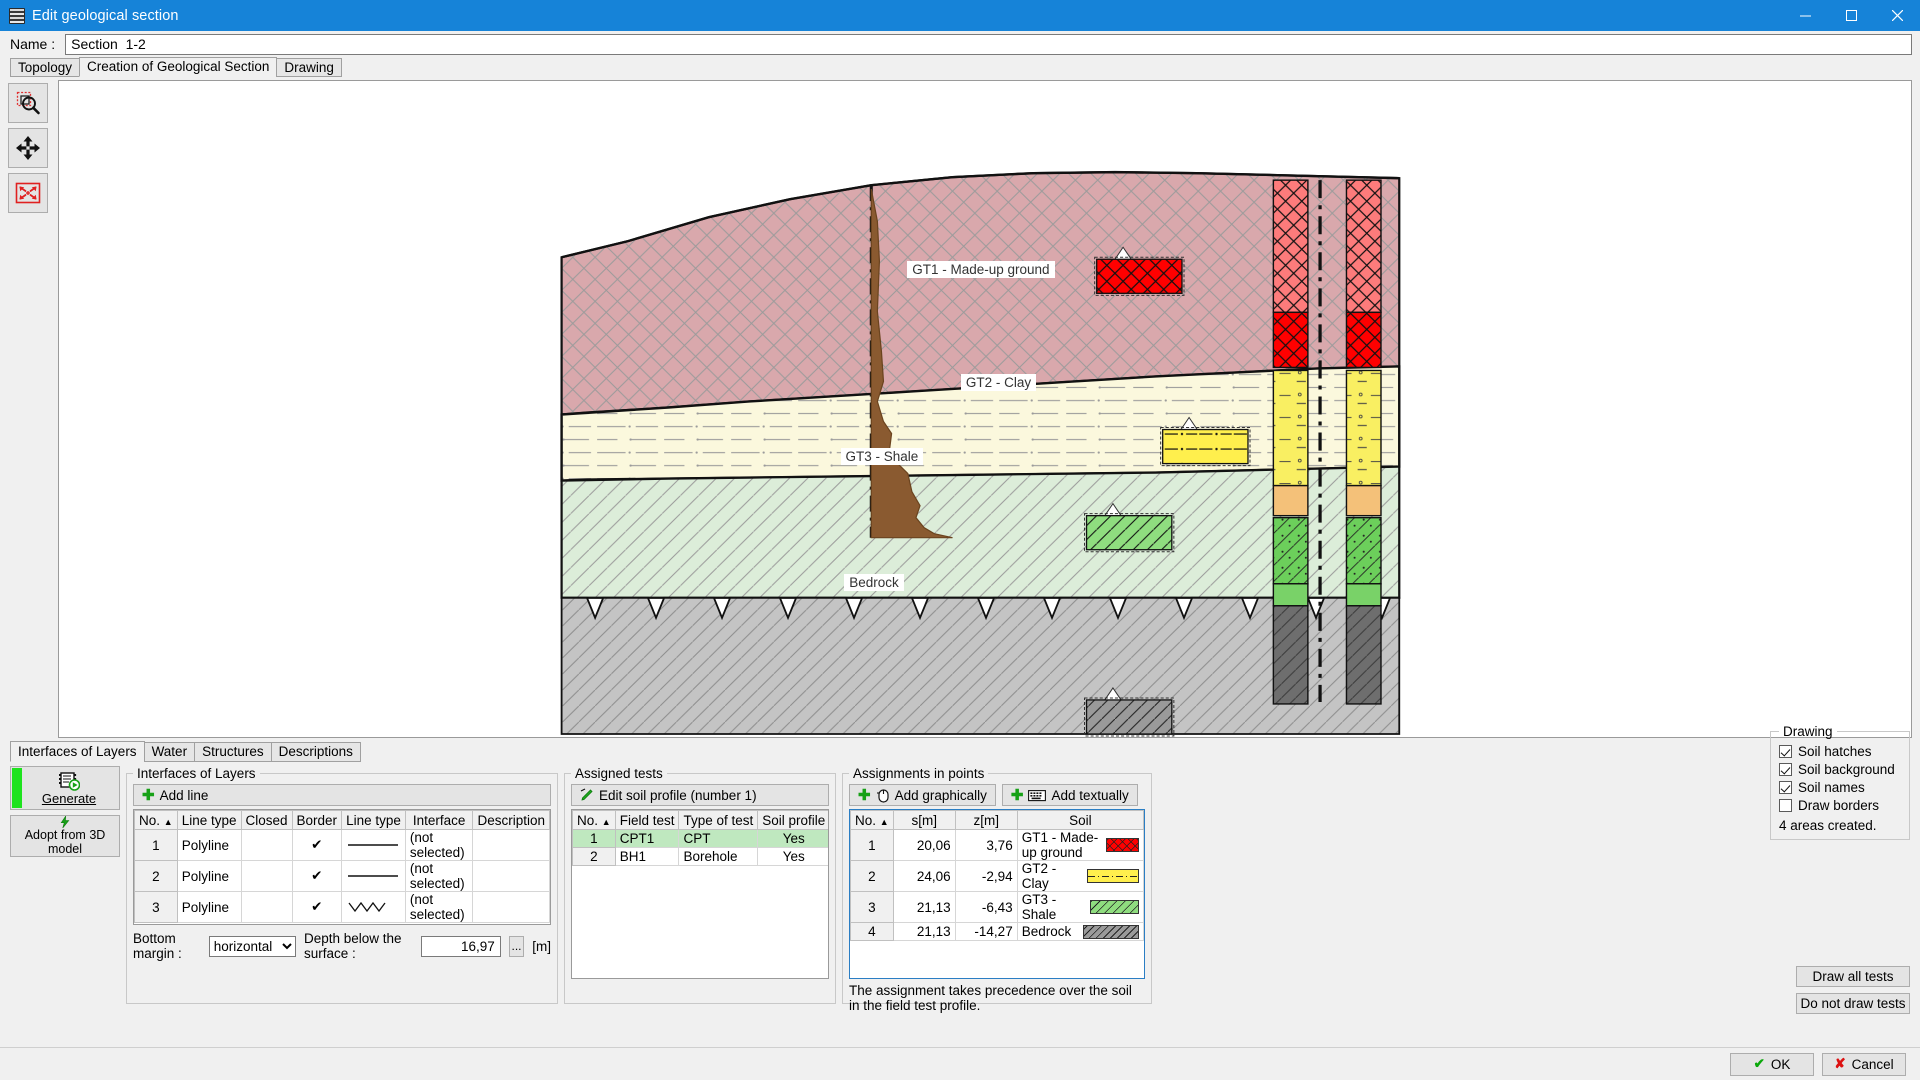 This screenshot has width=1920, height=1080. Describe the element at coordinates (1897, 15) in the screenshot. I see `close-icon` at that location.